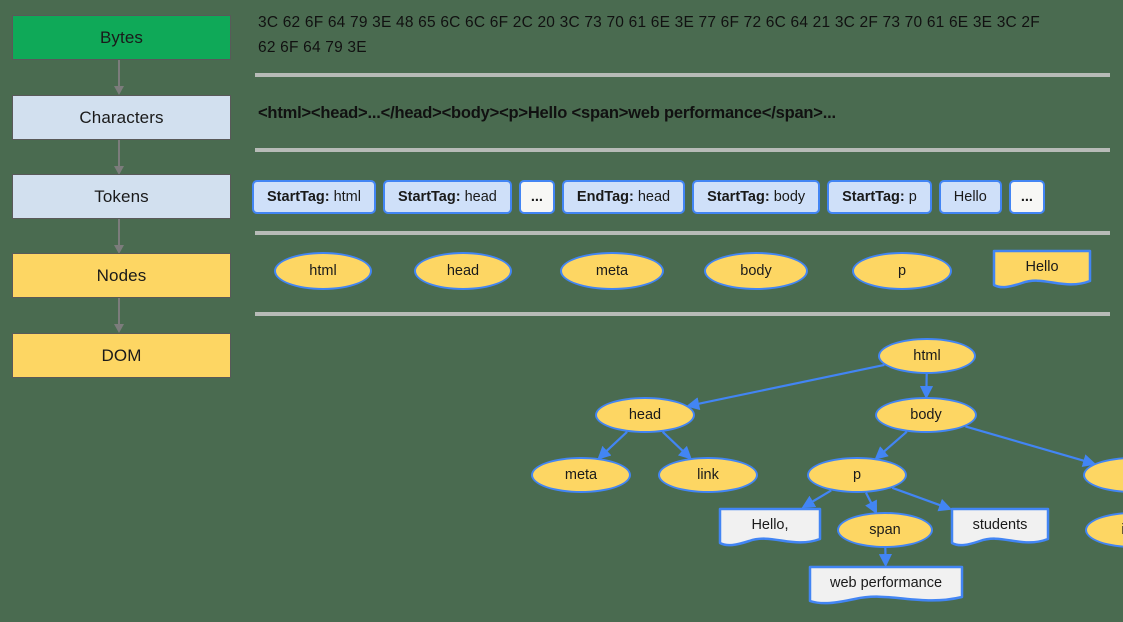 This screenshot has height=622, width=1123. I want to click on tree-node-text: Hello,, so click(770, 527).